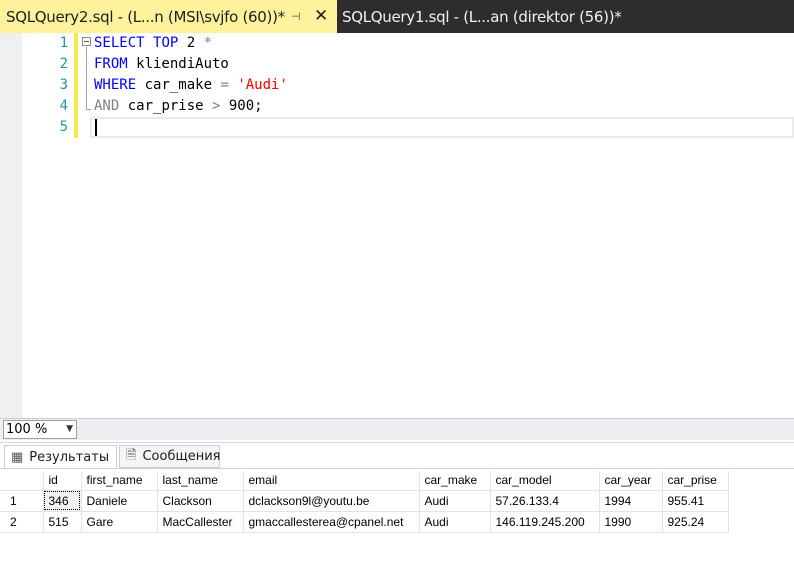 The width and height of the screenshot is (794, 574). What do you see at coordinates (119, 43) in the screenshot?
I see `code-token: SELECT` at bounding box center [119, 43].